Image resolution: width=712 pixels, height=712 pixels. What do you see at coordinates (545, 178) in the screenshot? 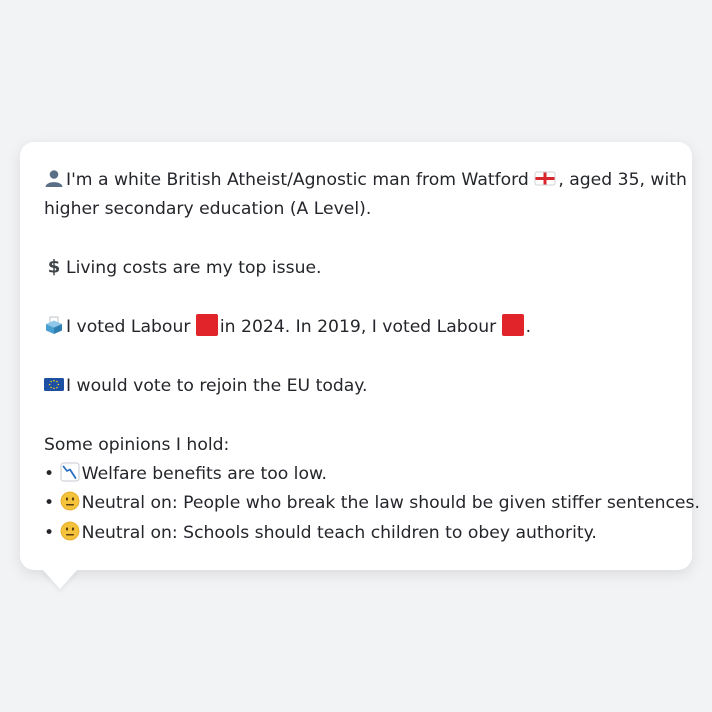
I see `england-flag-icon` at bounding box center [545, 178].